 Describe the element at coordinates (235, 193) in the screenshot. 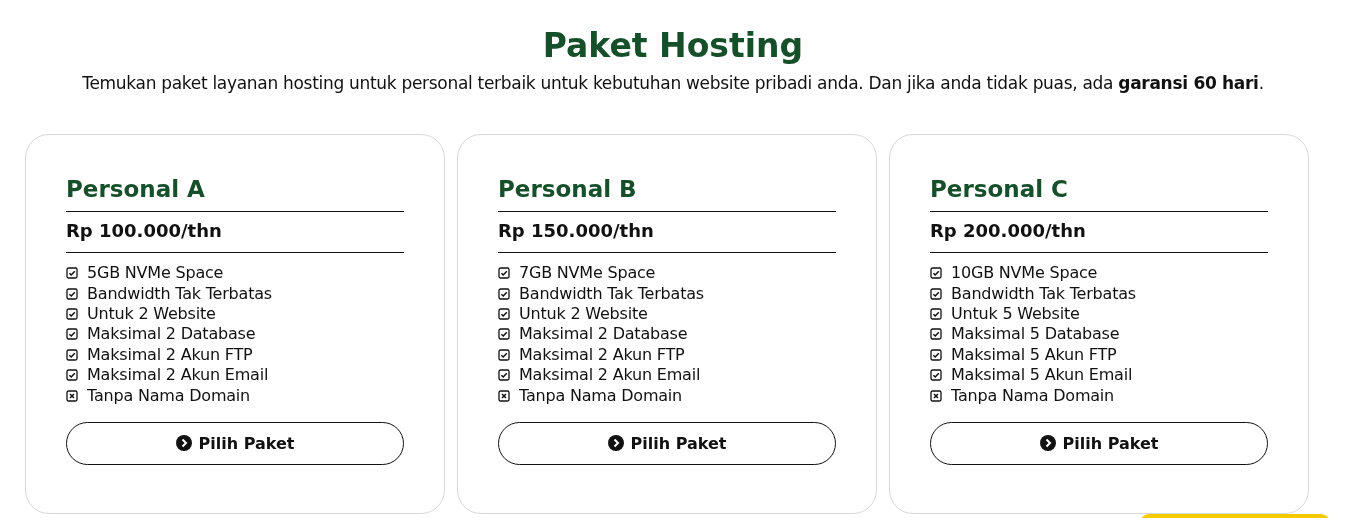

I see `plan-name: Personal A` at that location.